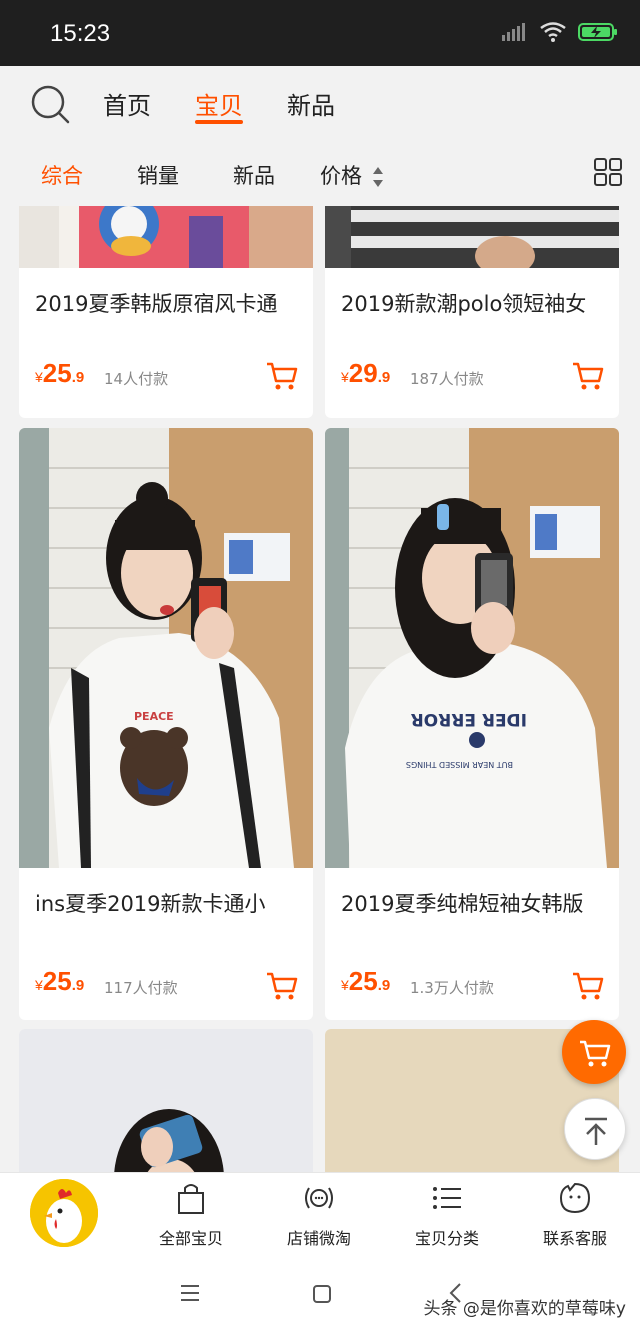 This screenshot has width=640, height=1332. Describe the element at coordinates (51, 105) in the screenshot. I see `search-icon` at that location.